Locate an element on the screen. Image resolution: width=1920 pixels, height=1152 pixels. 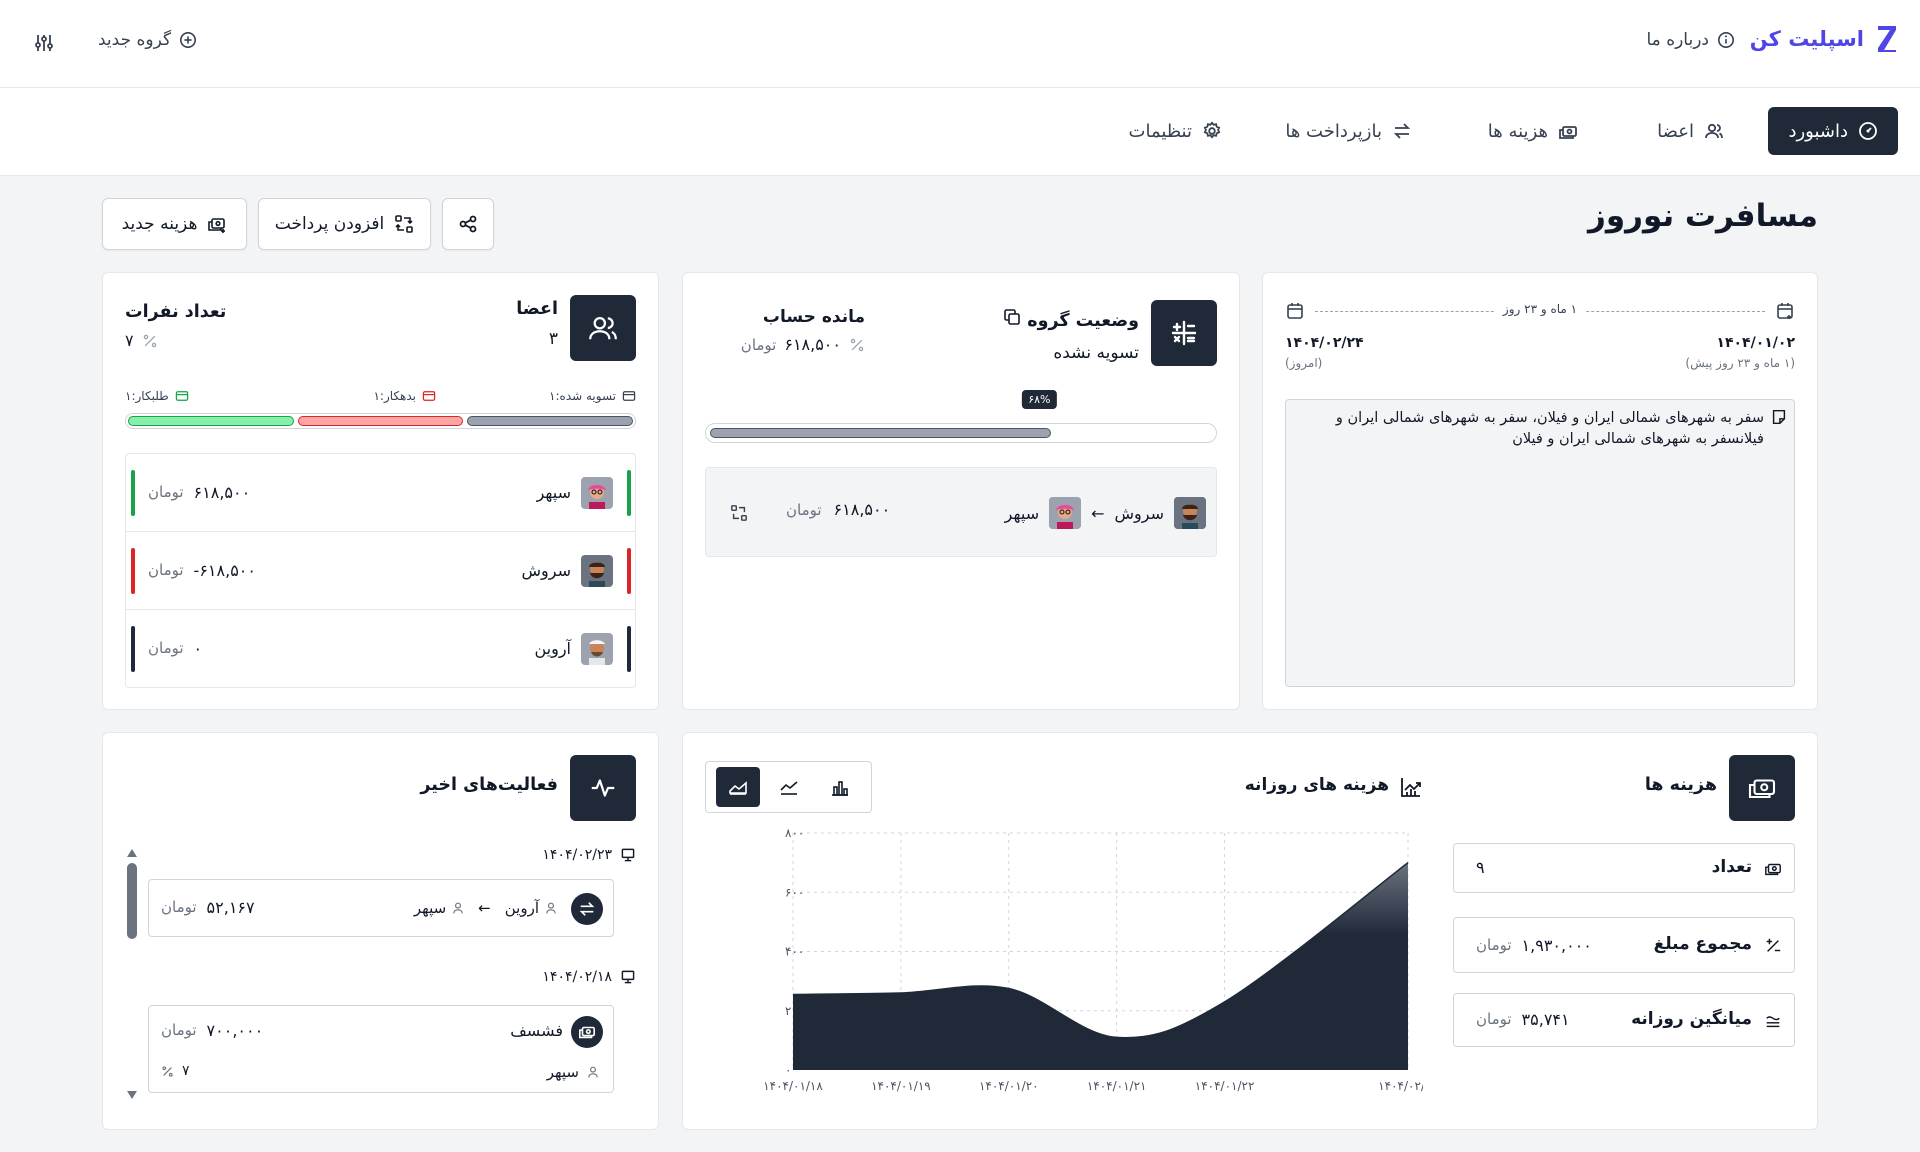
share-icon is located at coordinates (468, 224).